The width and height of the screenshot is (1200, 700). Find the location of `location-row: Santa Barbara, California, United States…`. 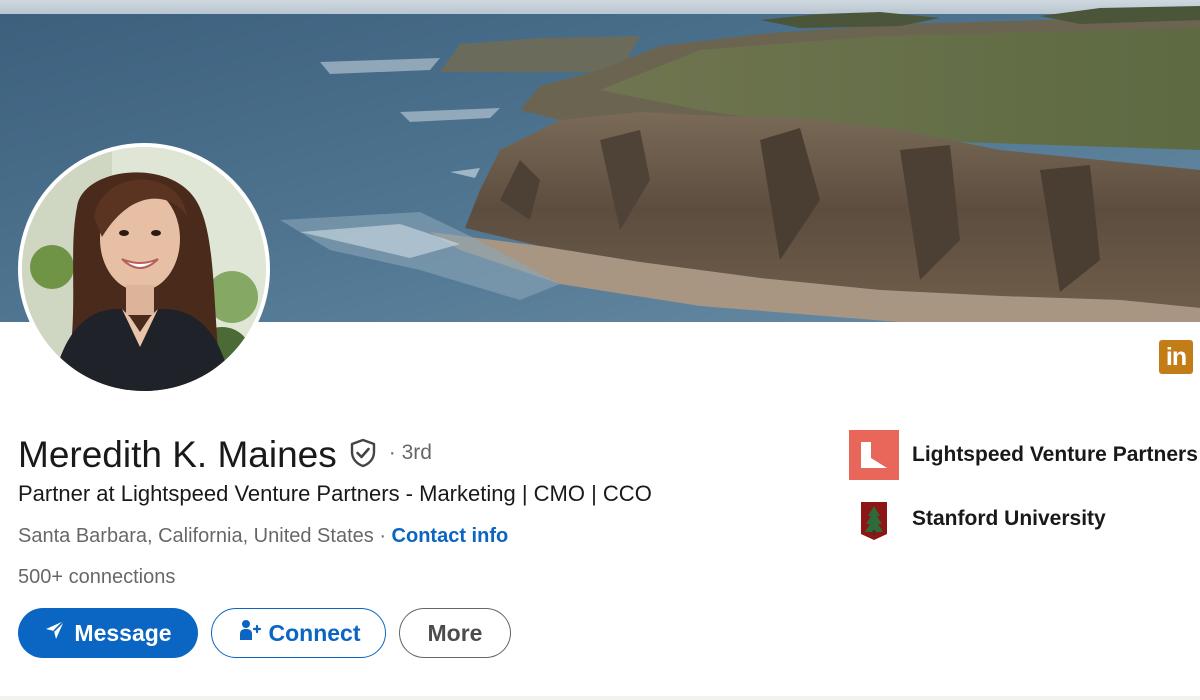

location-row: Santa Barbara, California, United States… is located at coordinates (263, 536).